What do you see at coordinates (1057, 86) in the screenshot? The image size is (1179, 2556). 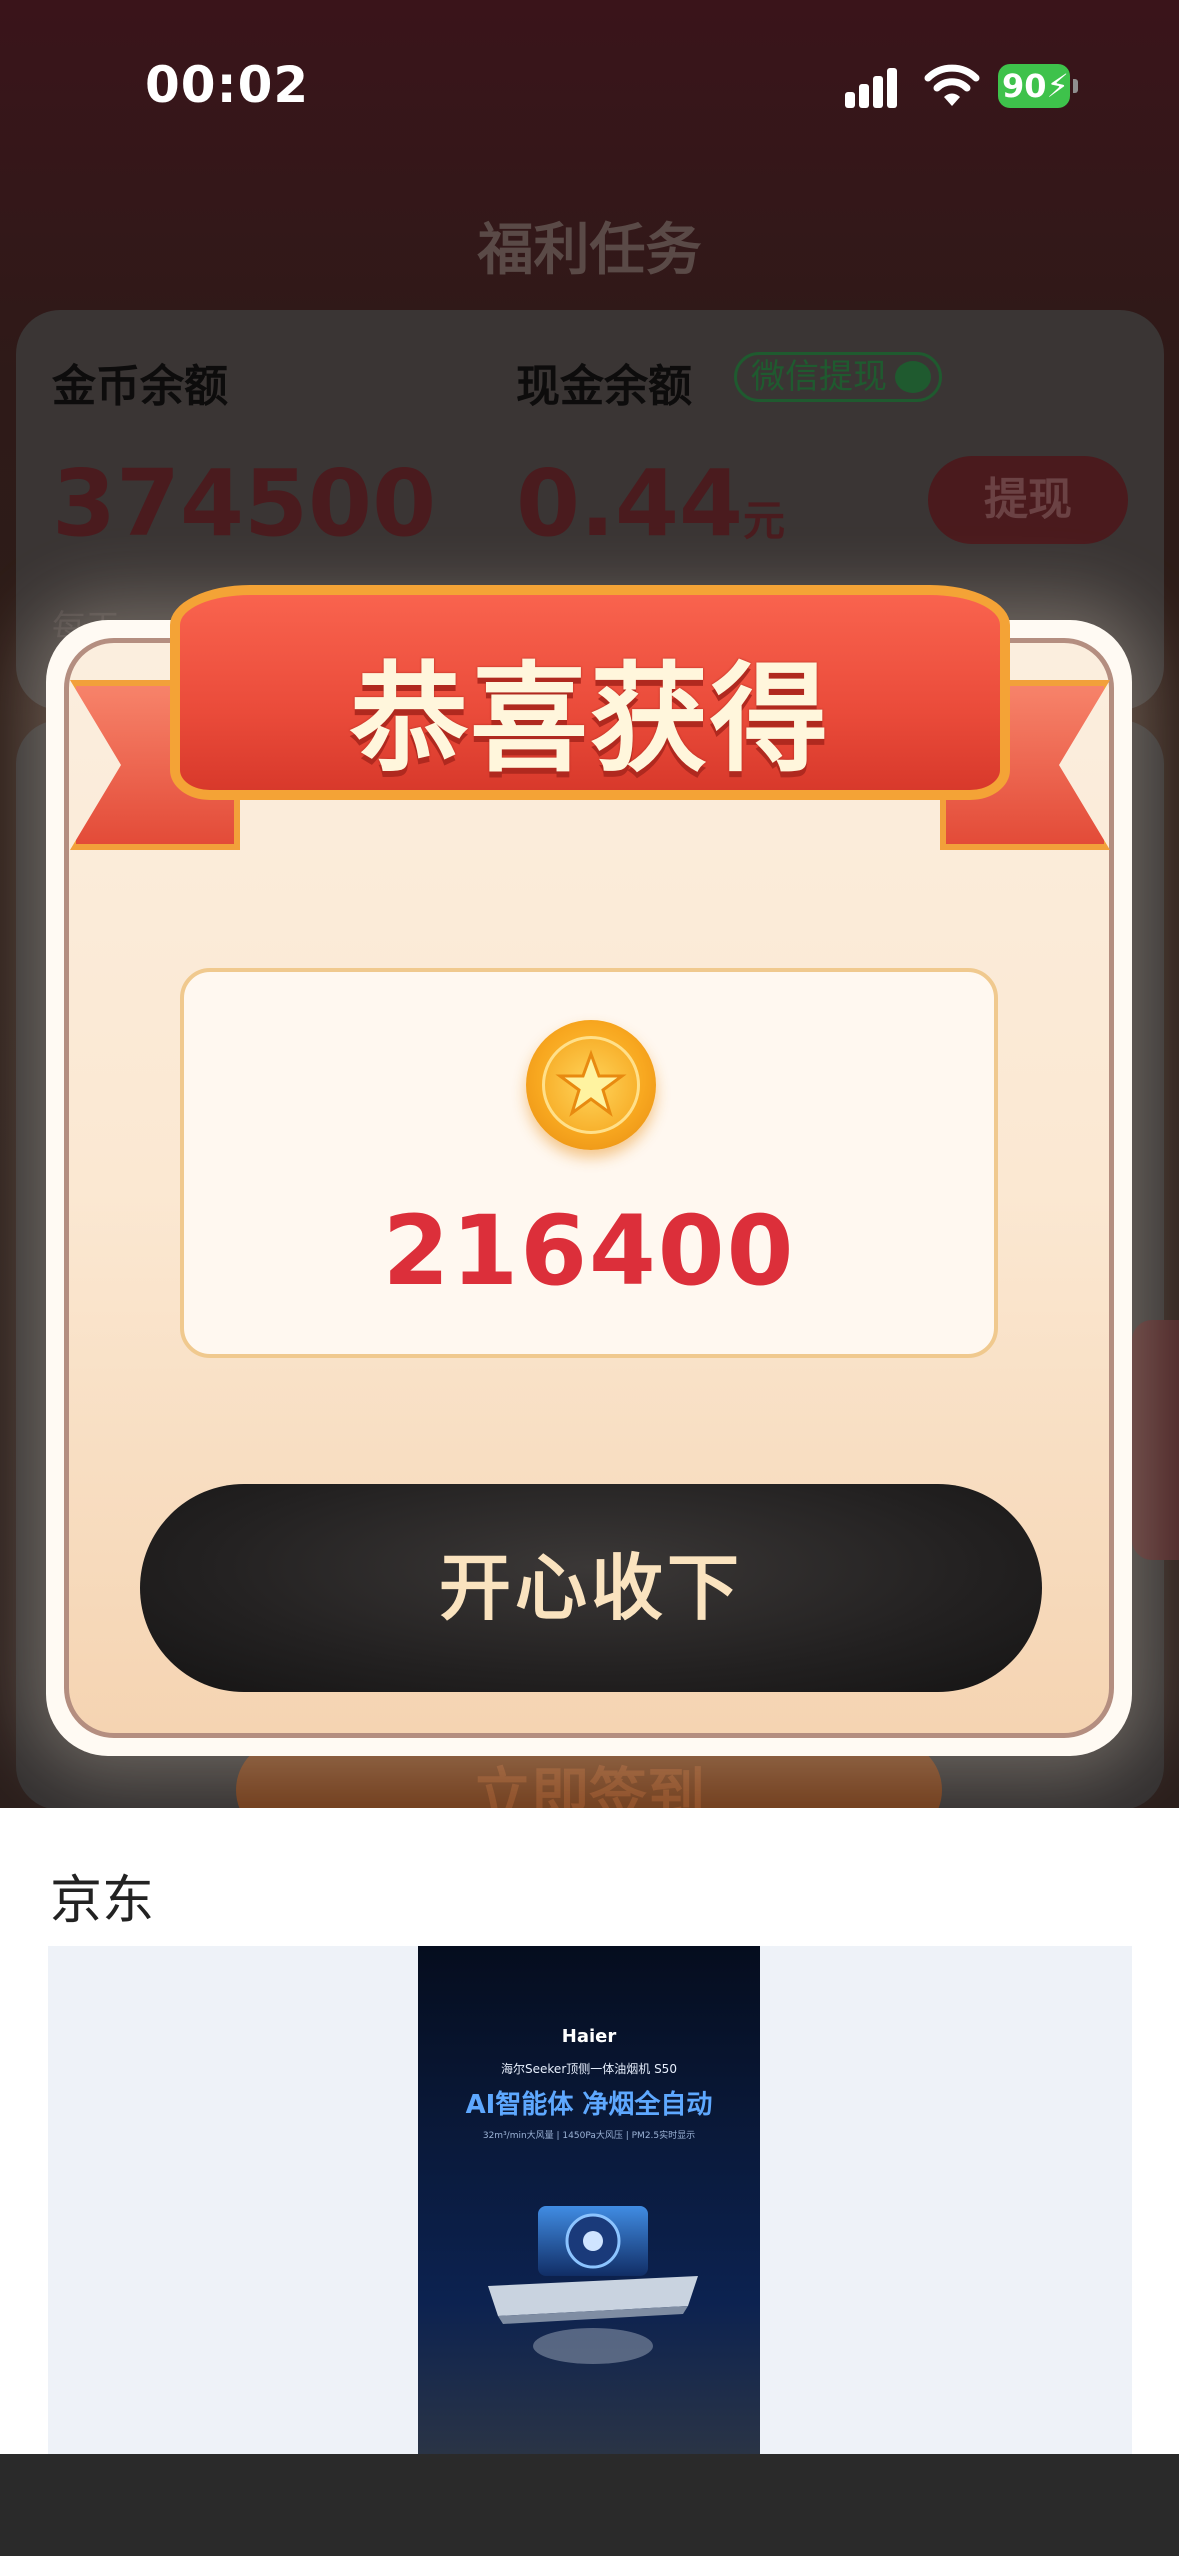 I see `charging-bolt-icon: ⚡` at bounding box center [1057, 86].